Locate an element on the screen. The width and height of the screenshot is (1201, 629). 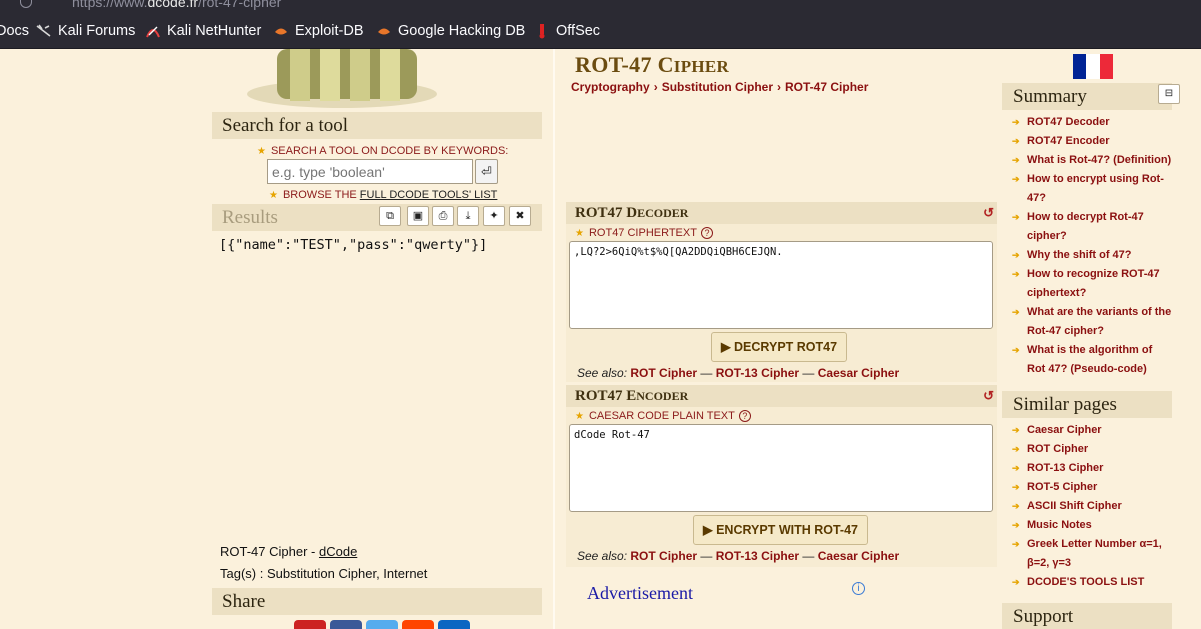
encrypt-button: ▶ ENCRYPT WITH ROT-47 is located at coordinates (780, 530).